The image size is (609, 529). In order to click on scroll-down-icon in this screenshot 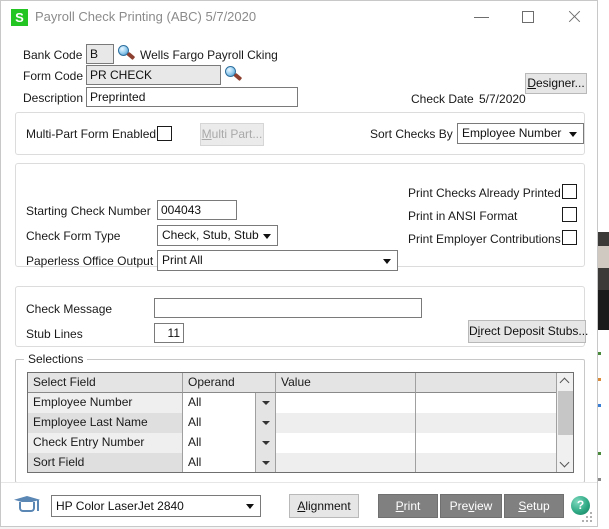, I will do `click(565, 463)`.